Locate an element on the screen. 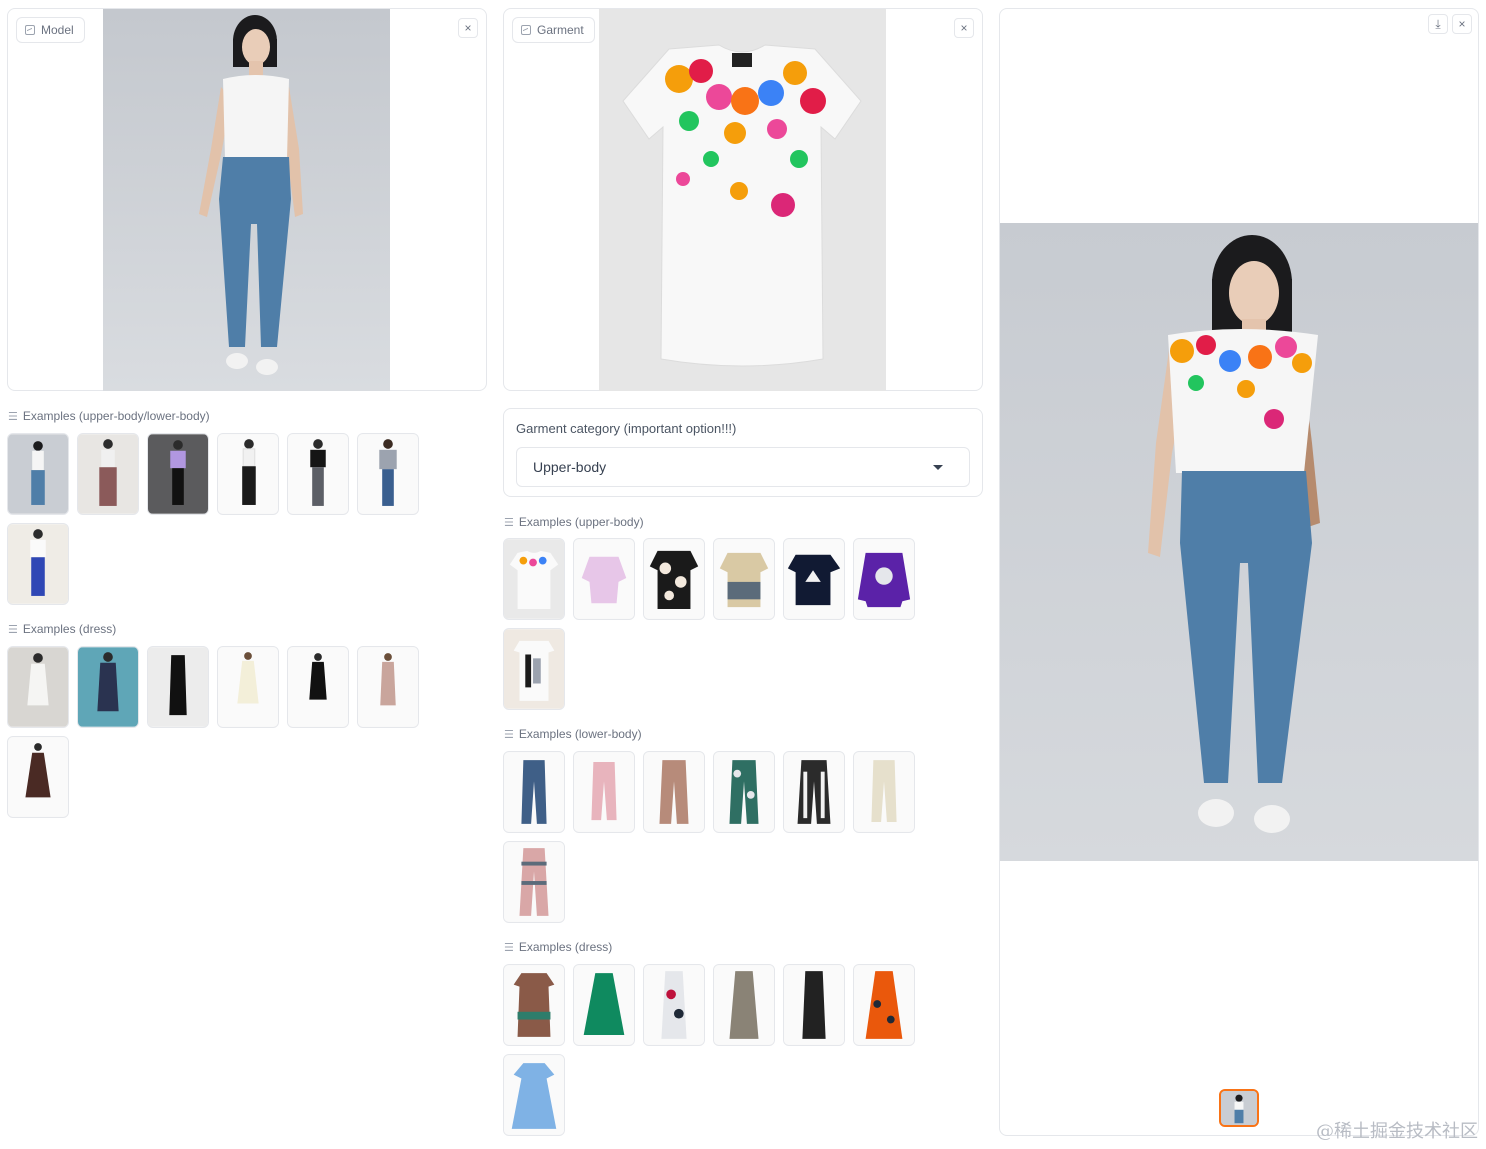 The image size is (1486, 1149). garment-category-dropdown: Upper-body is located at coordinates (743, 467).